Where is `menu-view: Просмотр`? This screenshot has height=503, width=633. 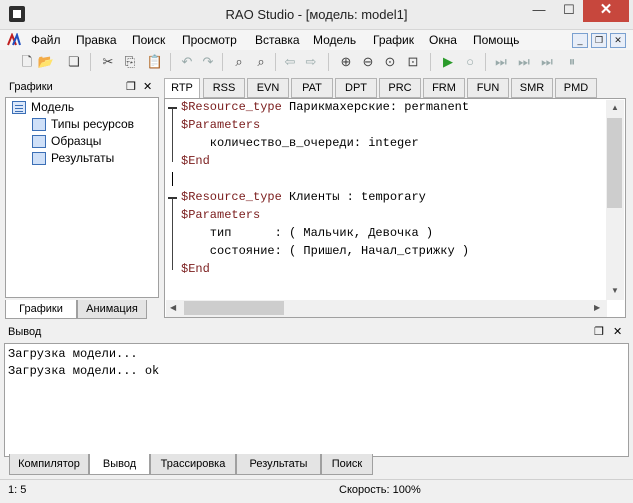
menu-view: Просмотр is located at coordinates (209, 40).